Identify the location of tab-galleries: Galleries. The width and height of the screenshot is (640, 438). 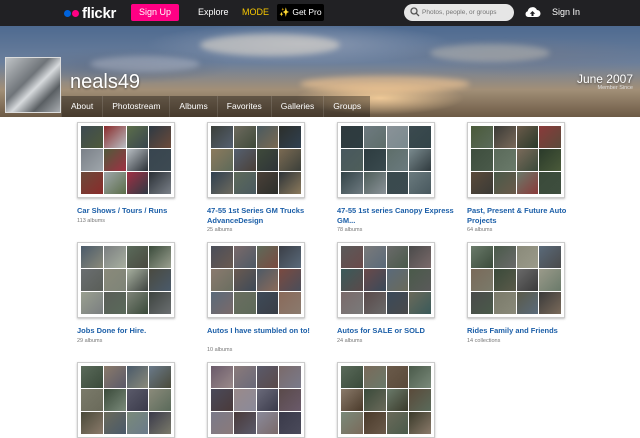
(297, 106).